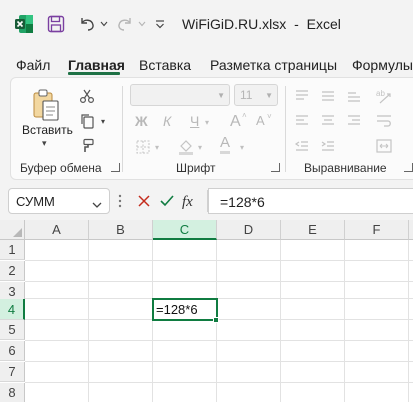  Describe the element at coordinates (313, 250) in the screenshot. I see `cell-e1` at that location.